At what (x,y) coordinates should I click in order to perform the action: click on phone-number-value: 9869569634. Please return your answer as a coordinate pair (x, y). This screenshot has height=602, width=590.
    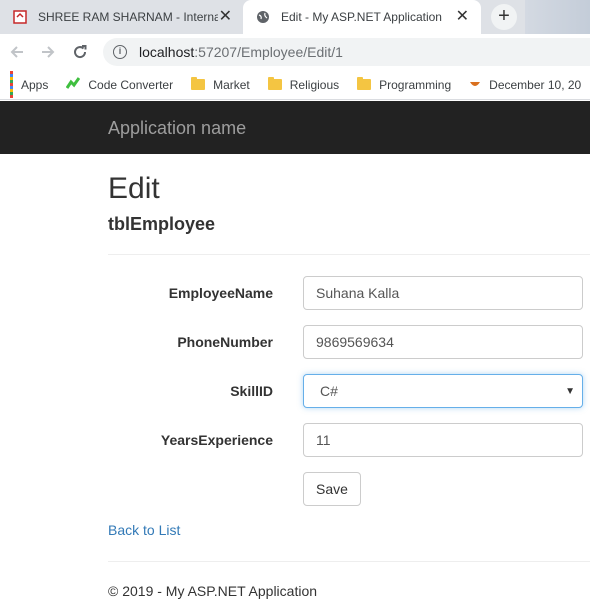
    Looking at the image, I should click on (355, 342).